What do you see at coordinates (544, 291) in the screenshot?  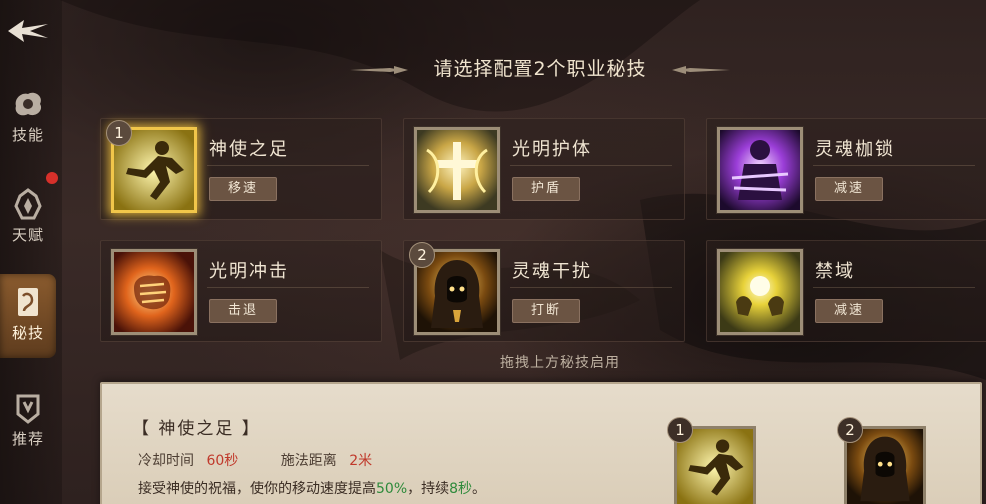 I see `skill-card-soul-disrupt: 2 灵魂干扰 打断` at bounding box center [544, 291].